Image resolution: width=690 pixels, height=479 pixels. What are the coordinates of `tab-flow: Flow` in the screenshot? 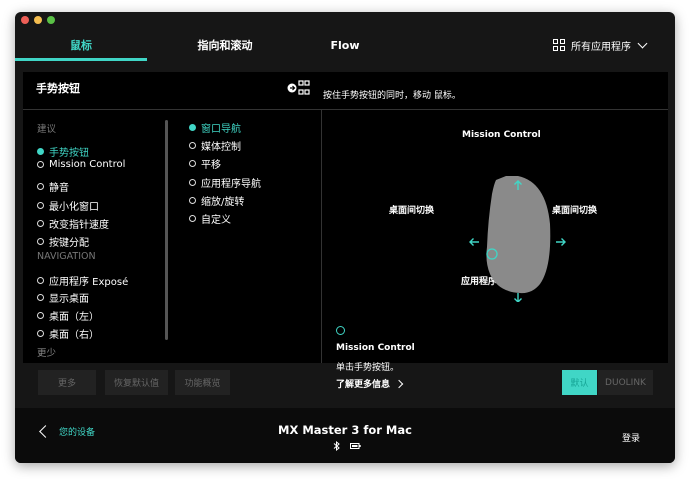 It's located at (345, 45).